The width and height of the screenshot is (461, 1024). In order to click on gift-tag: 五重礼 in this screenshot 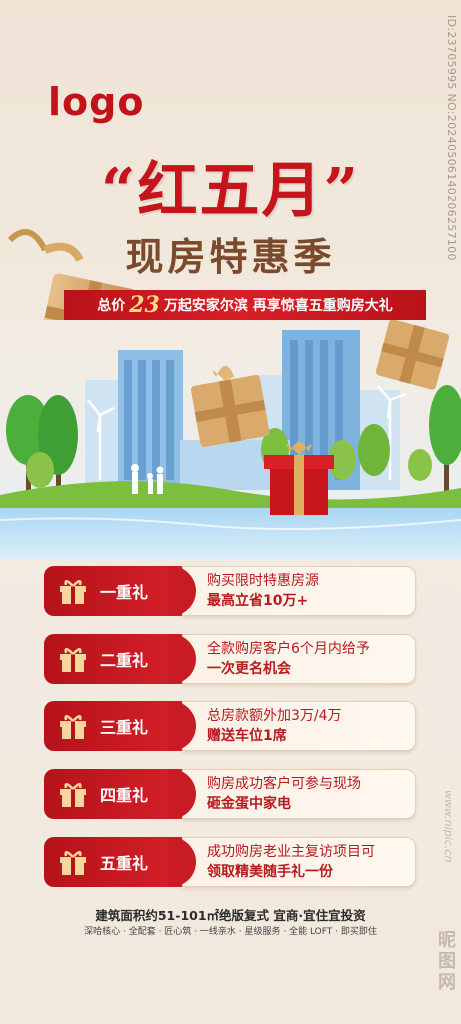, I will do `click(120, 862)`.